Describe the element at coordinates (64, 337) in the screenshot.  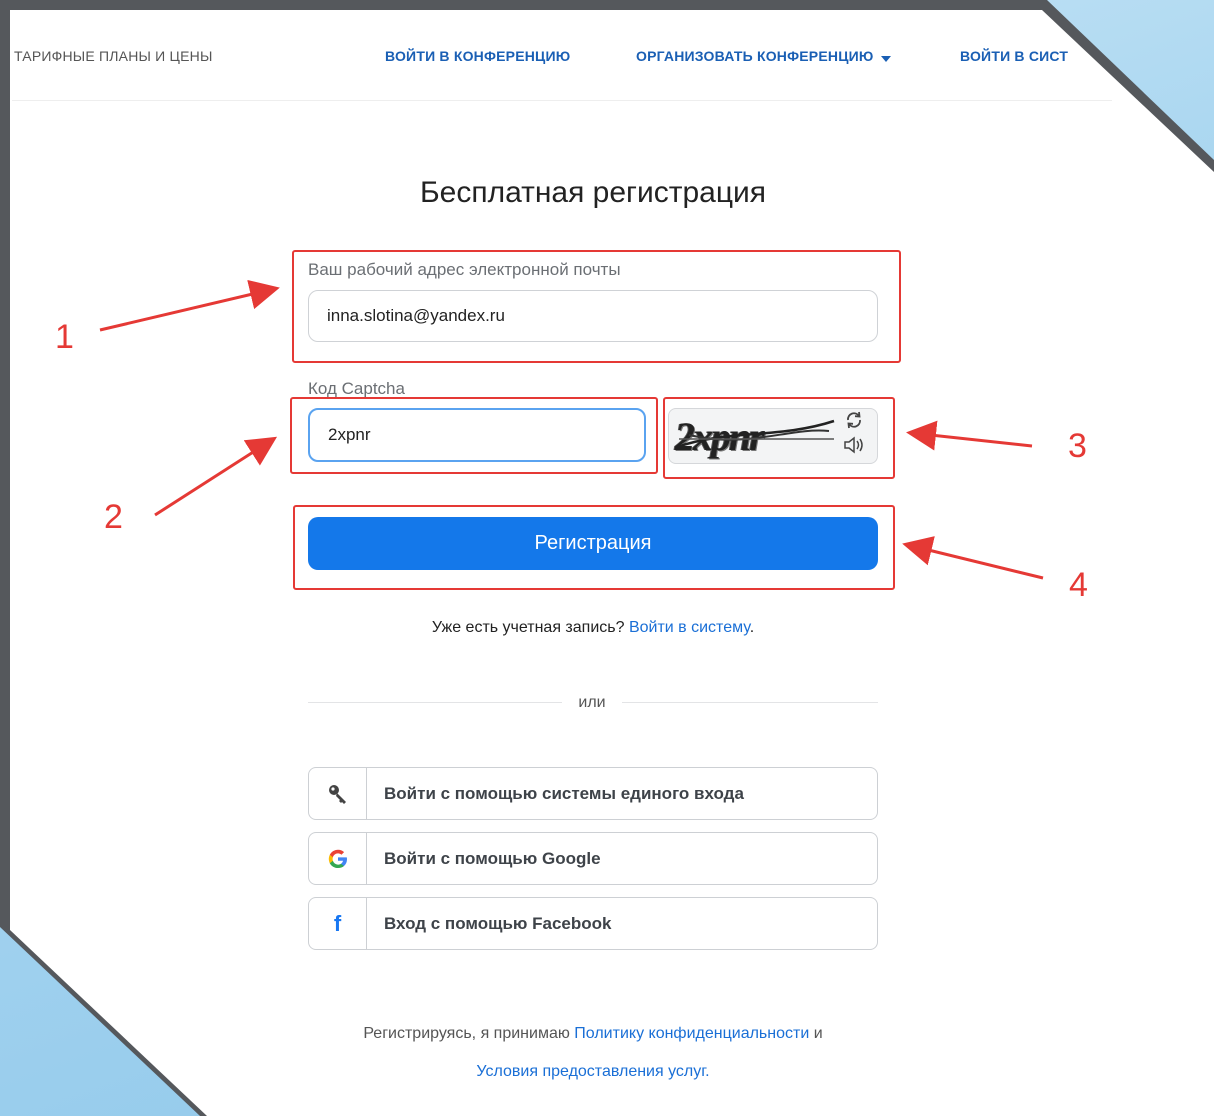
I see `annotation-number-1: 1` at that location.